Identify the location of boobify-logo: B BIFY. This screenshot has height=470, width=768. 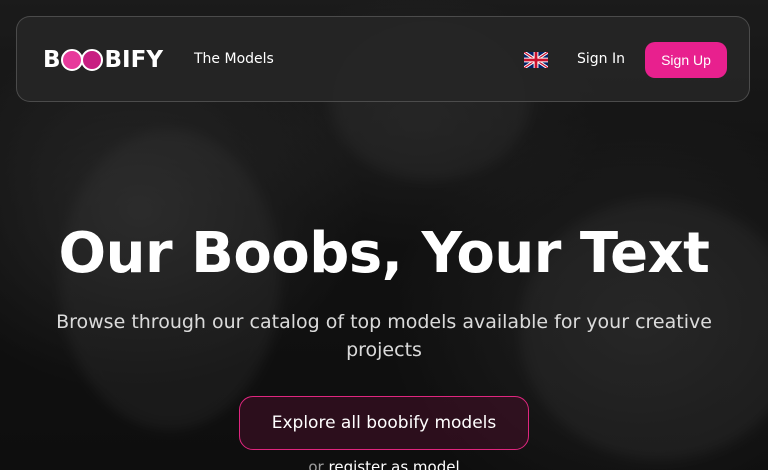
(103, 60).